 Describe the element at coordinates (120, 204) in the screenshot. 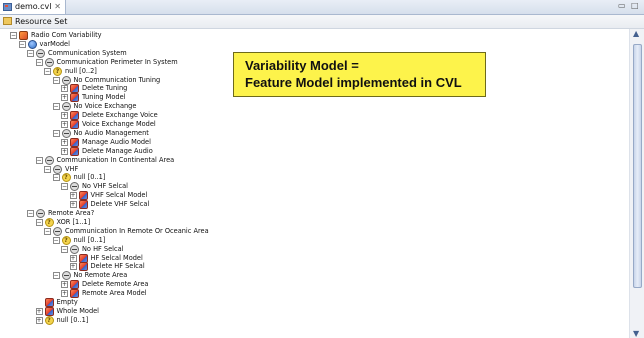

I see `tree-node-label: Delete VHF Selcal` at that location.